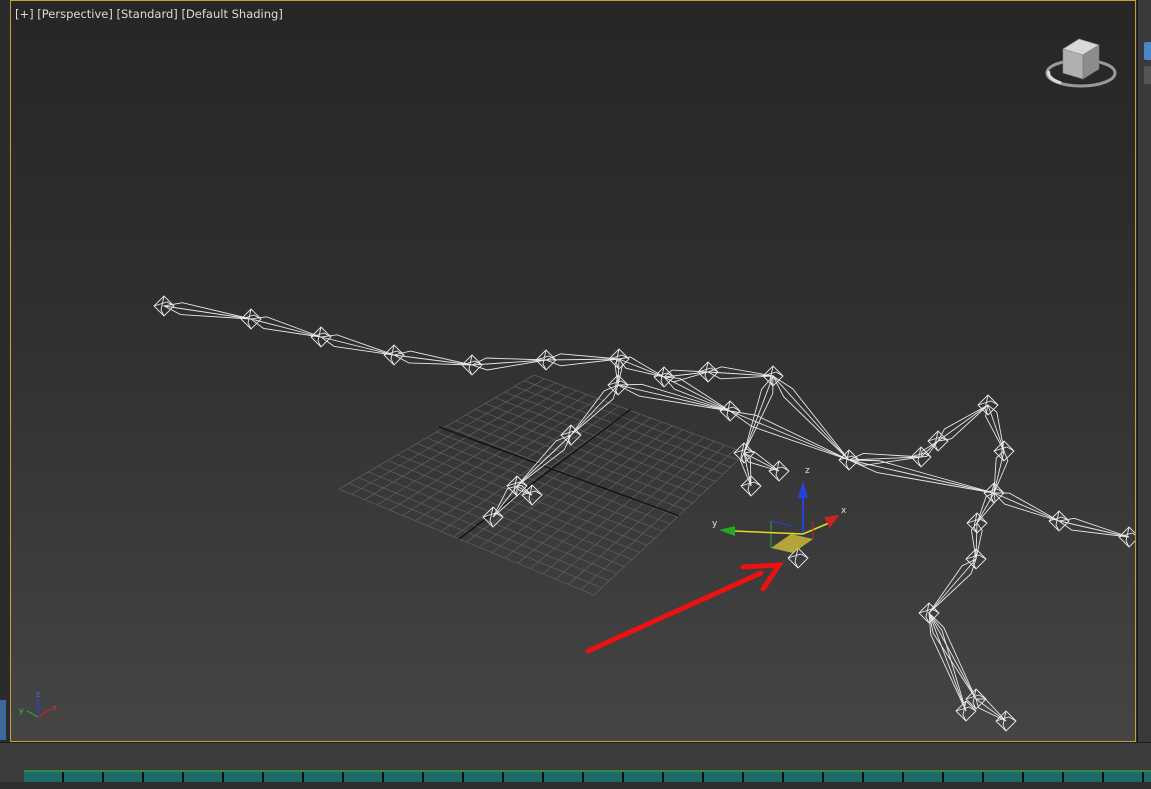 The image size is (1151, 789). I want to click on command-panel-tab-secondary, so click(1147, 75).